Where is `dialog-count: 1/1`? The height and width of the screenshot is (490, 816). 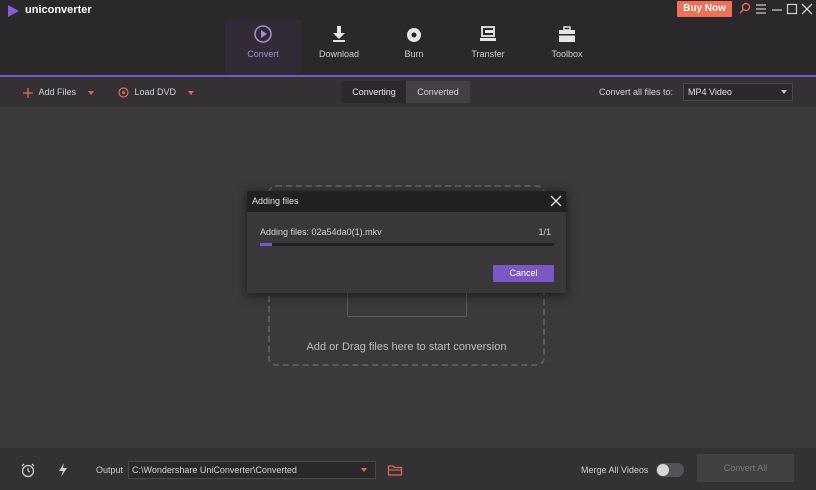 dialog-count: 1/1 is located at coordinates (544, 232).